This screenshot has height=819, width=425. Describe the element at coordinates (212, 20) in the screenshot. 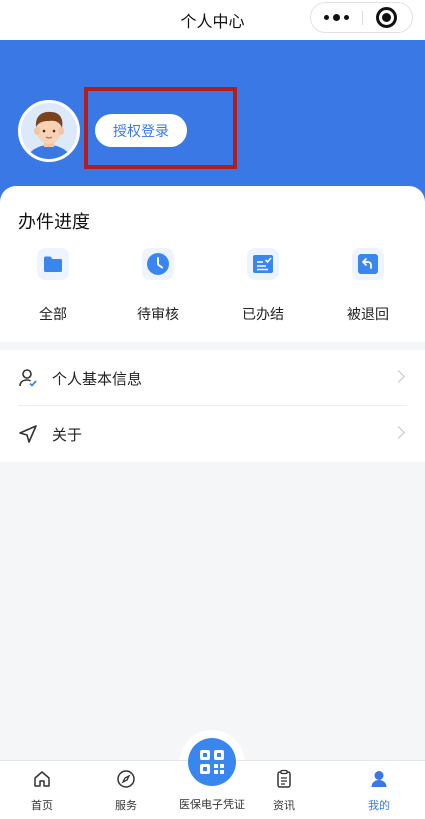

I see `top-nav-bar: 个人中心` at that location.